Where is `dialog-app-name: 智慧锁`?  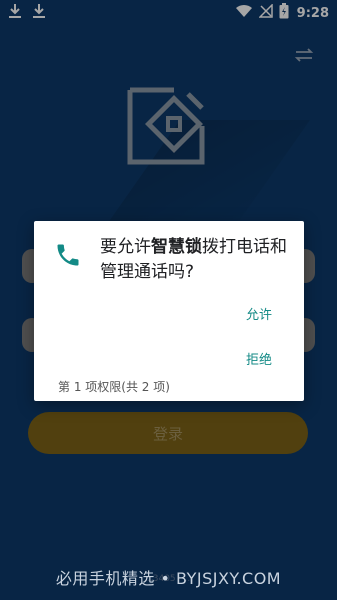
dialog-app-name: 智慧锁 is located at coordinates (176, 247).